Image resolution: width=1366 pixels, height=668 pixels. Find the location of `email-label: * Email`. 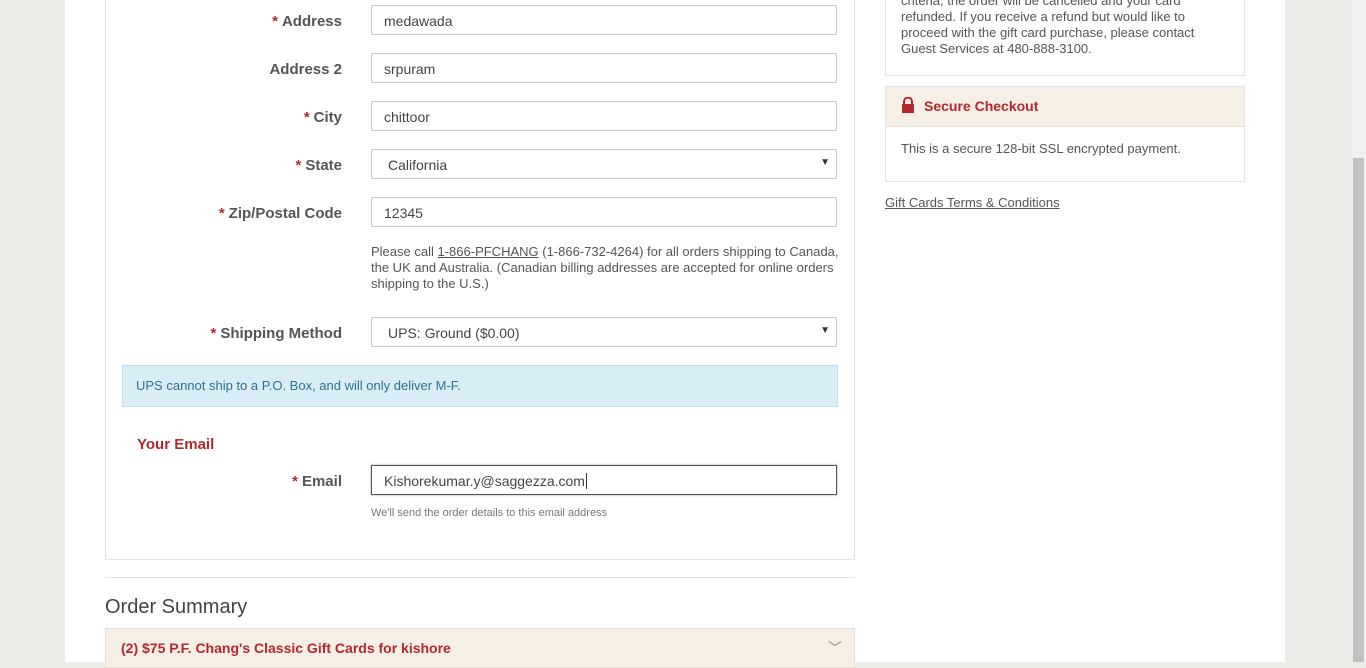

email-label: * Email is located at coordinates (317, 481).